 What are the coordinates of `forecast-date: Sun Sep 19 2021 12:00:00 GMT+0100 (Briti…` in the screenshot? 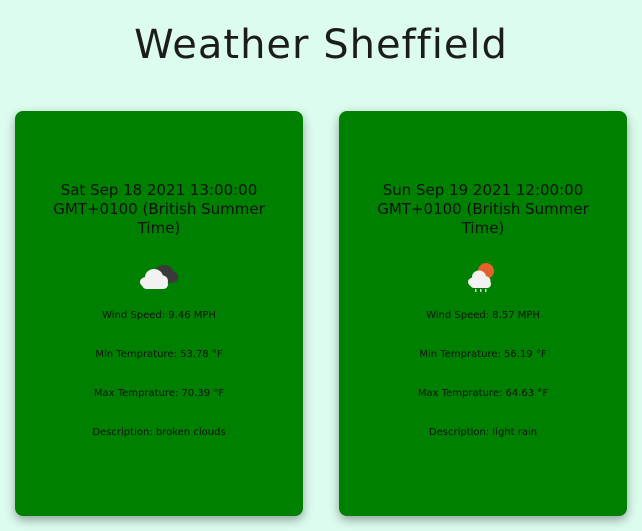 It's located at (483, 209).